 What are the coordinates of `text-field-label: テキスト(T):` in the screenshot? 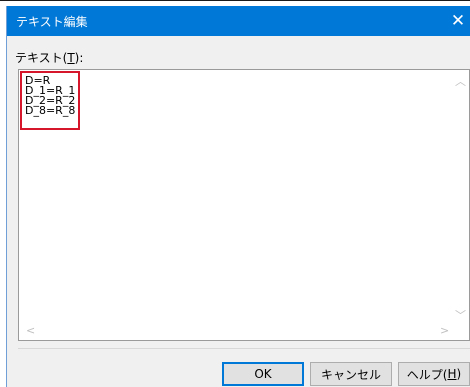 It's located at (49, 57).